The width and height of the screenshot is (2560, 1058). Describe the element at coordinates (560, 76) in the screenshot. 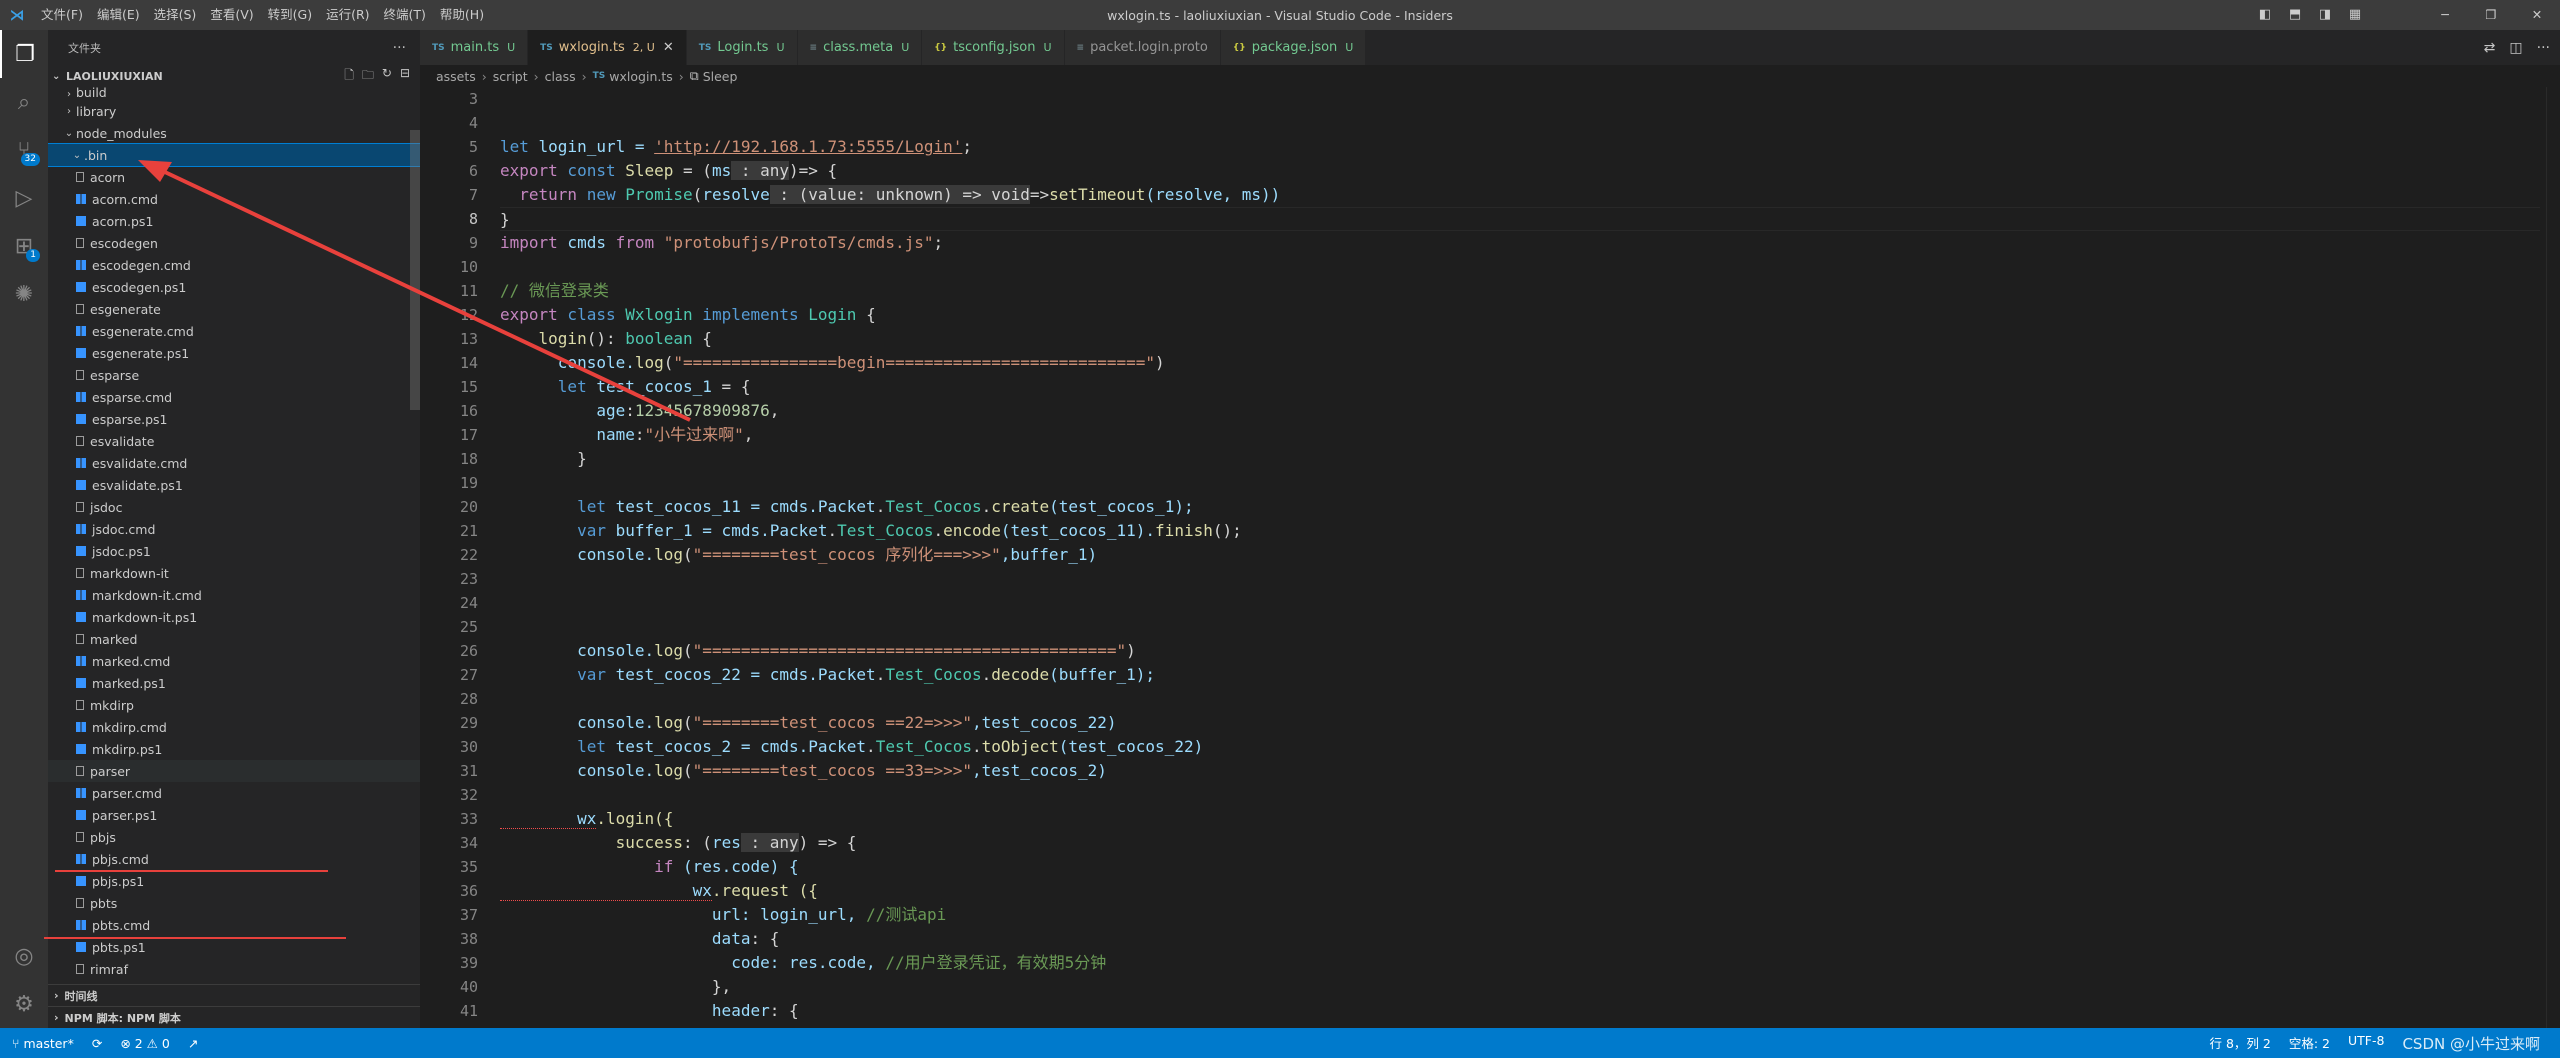

I see `breadcrumb-class: class` at that location.